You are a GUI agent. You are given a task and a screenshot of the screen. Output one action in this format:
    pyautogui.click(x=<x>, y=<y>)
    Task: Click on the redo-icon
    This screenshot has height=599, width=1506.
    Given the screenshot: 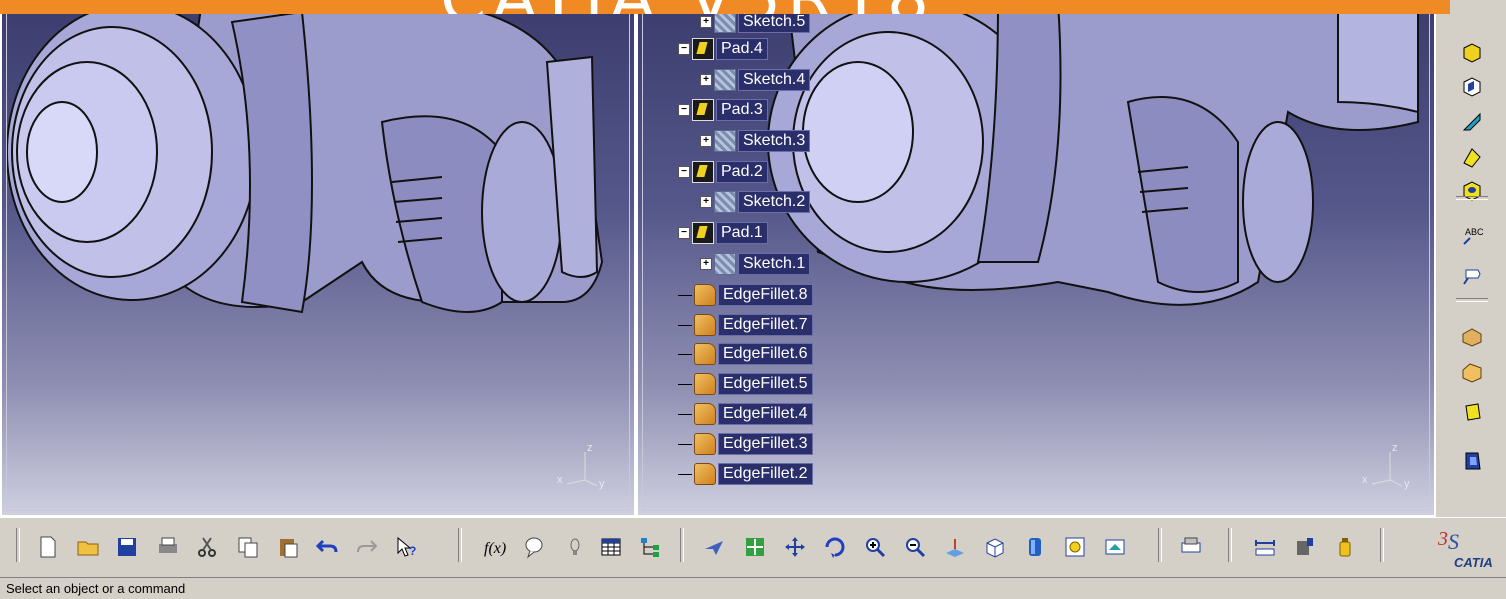 What is the action you would take?
    pyautogui.click(x=367, y=547)
    